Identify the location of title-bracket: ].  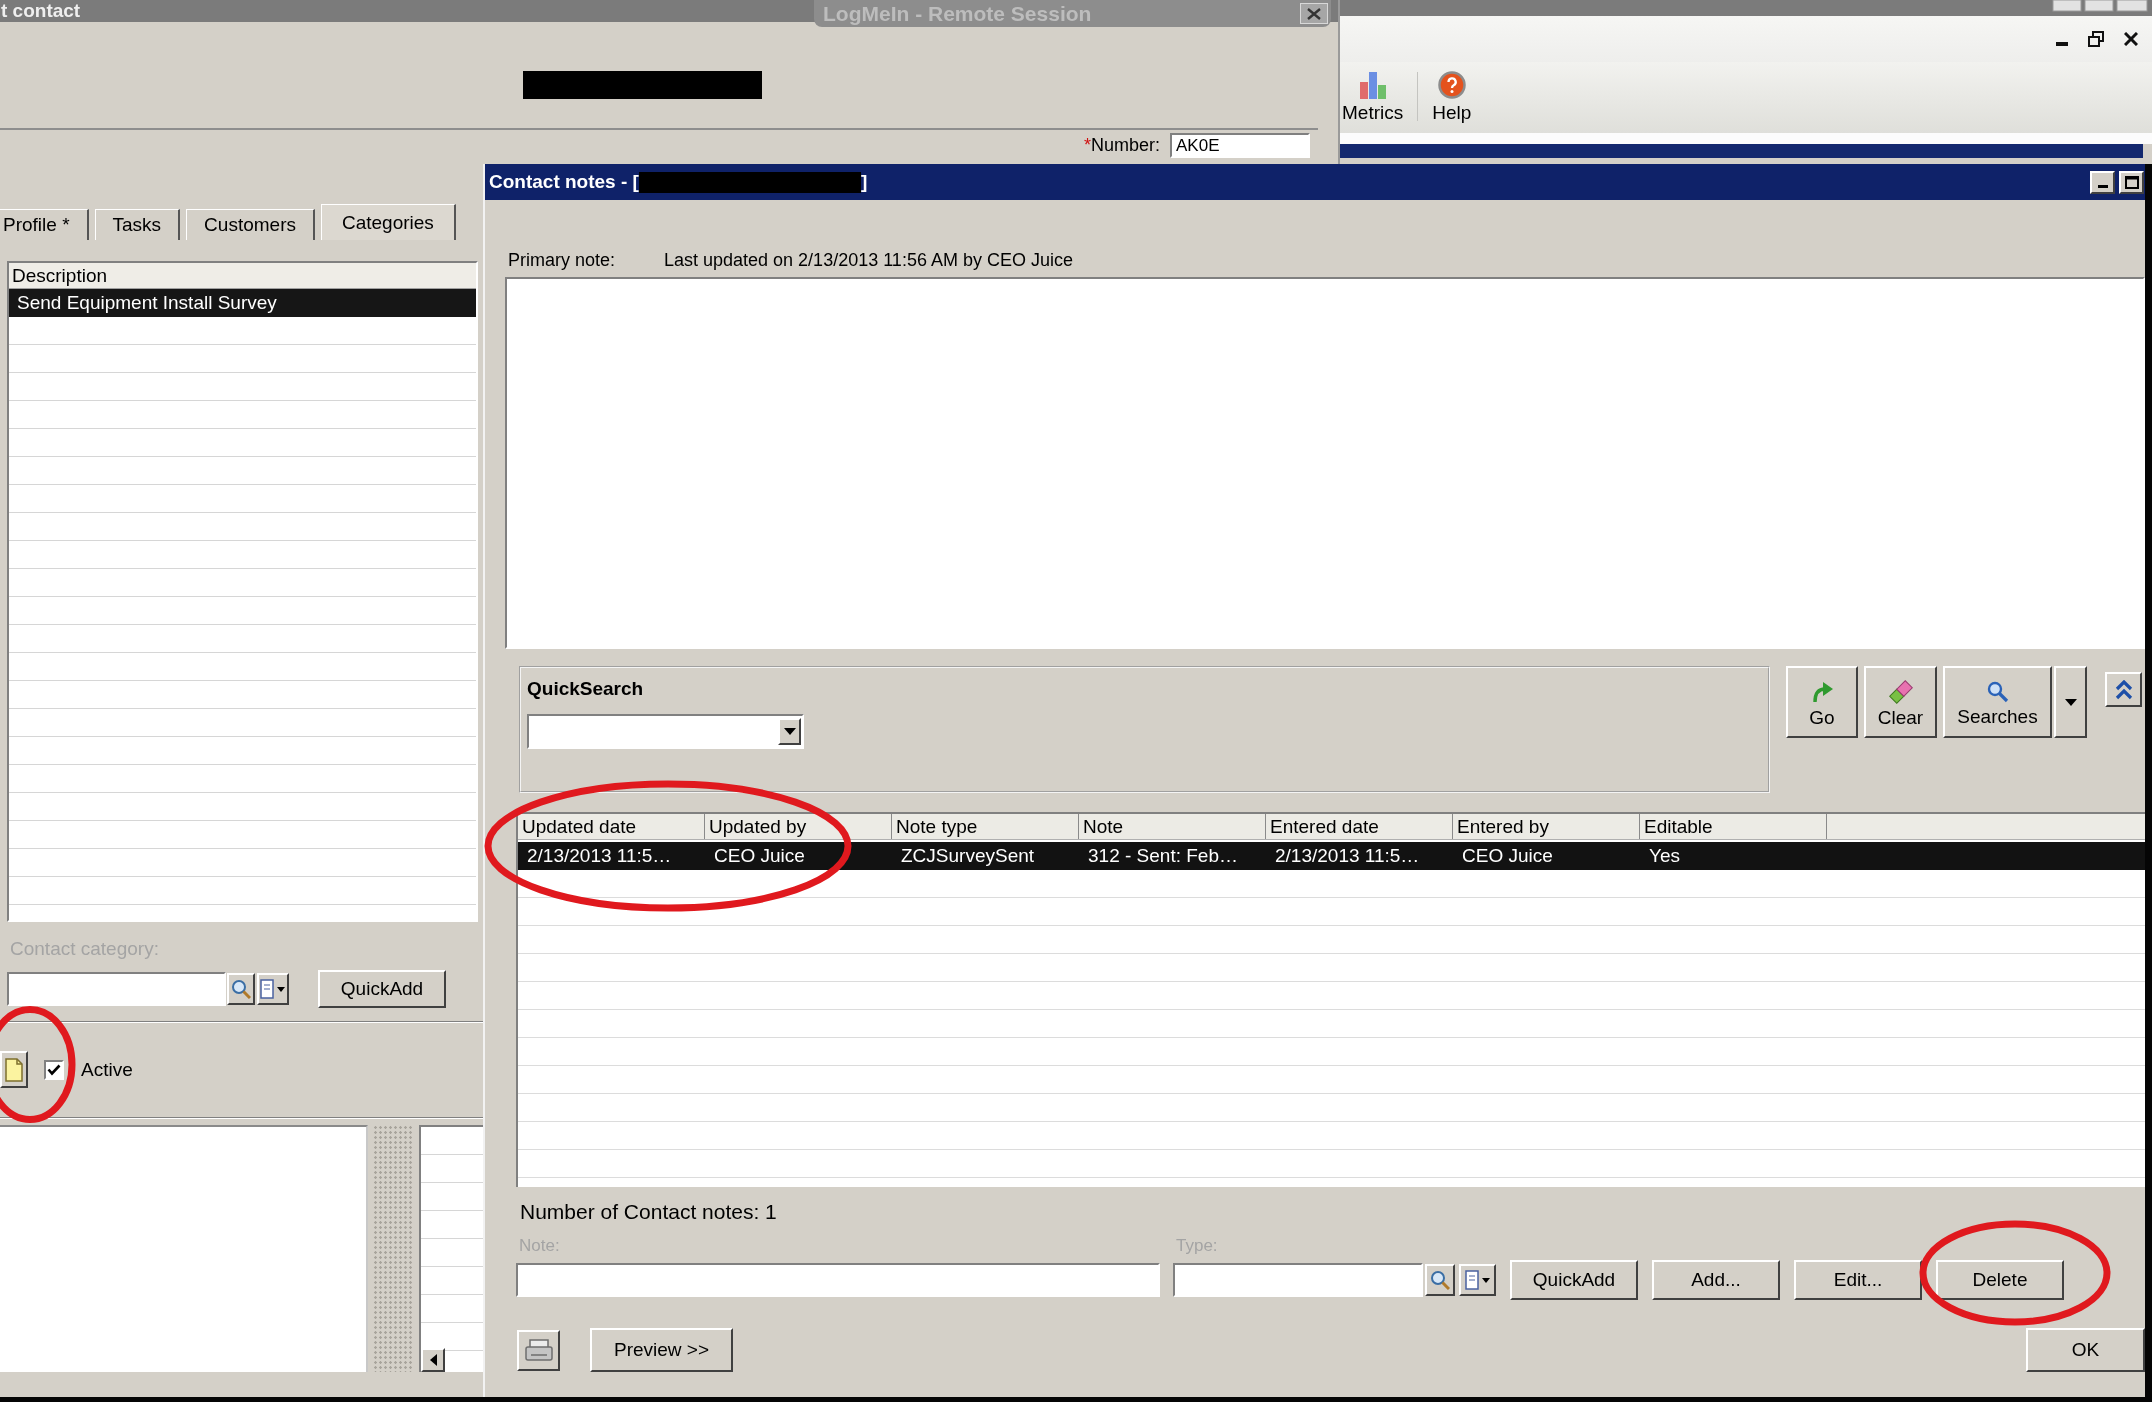
(864, 182).